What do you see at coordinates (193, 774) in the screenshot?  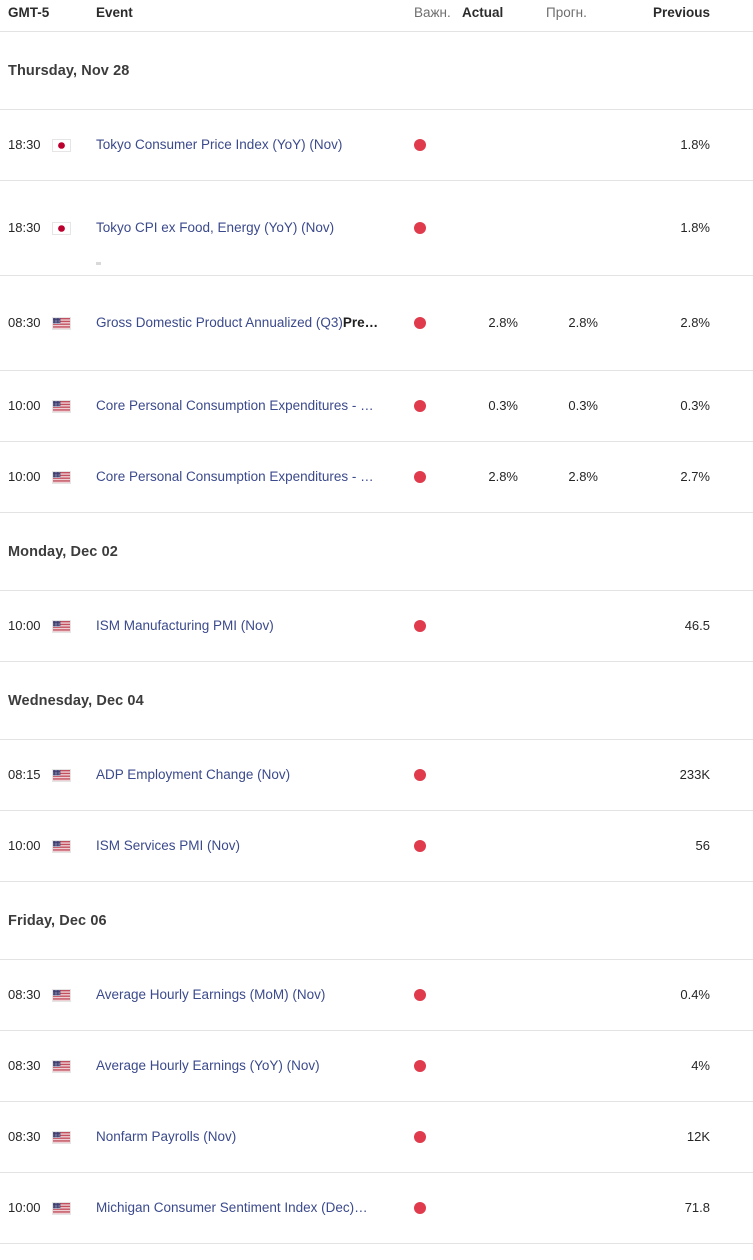 I see `event-link: ADP Employment Change (Nov)` at bounding box center [193, 774].